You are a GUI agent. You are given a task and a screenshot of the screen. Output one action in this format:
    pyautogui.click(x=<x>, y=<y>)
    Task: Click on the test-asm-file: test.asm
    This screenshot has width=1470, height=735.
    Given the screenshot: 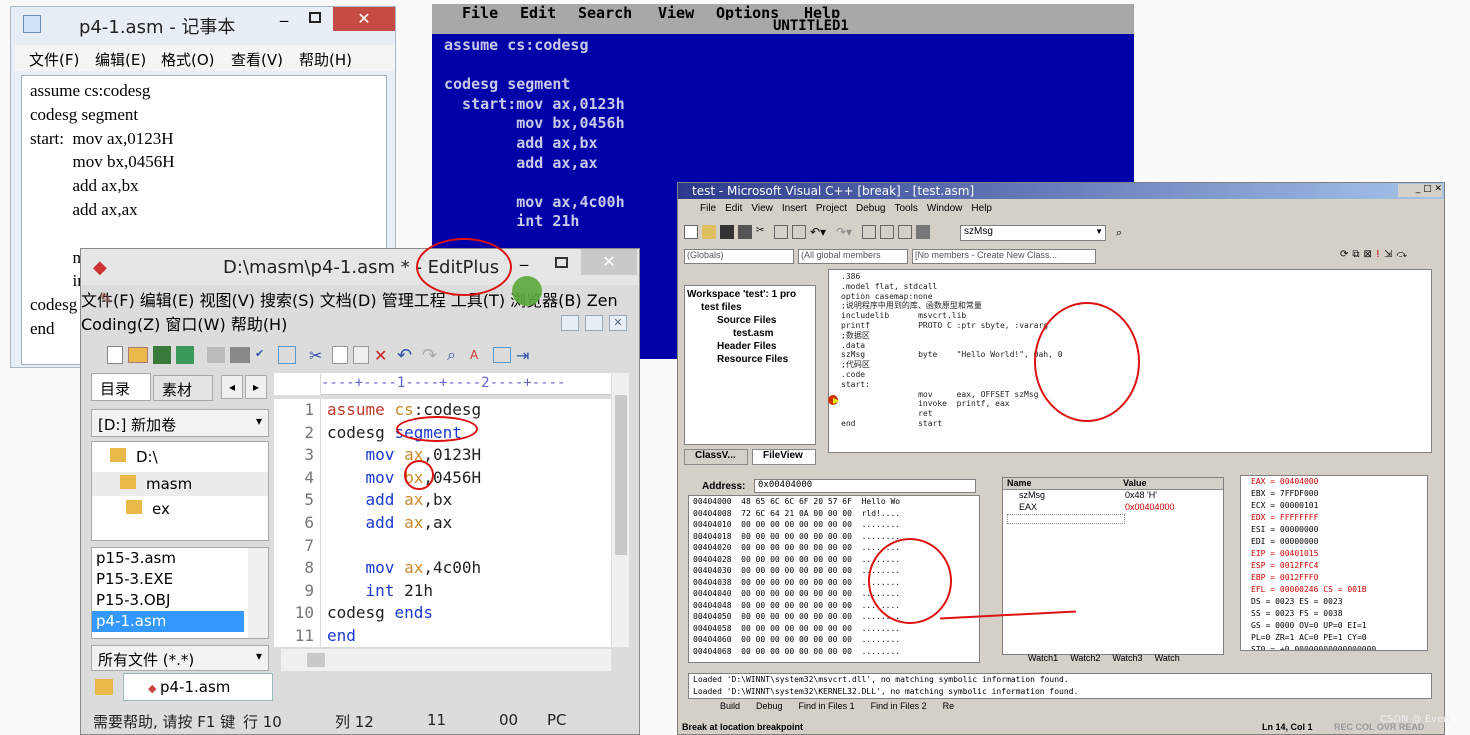 What is the action you would take?
    pyautogui.click(x=750, y=333)
    